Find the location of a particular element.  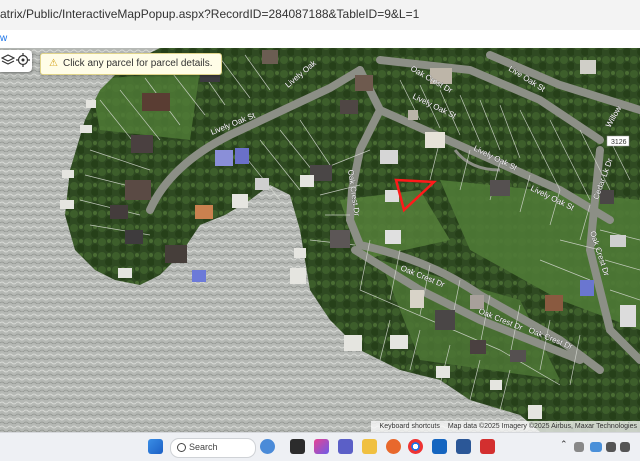

keyboard-shortcuts-link: Keyboard shortcuts is located at coordinates (410, 426).